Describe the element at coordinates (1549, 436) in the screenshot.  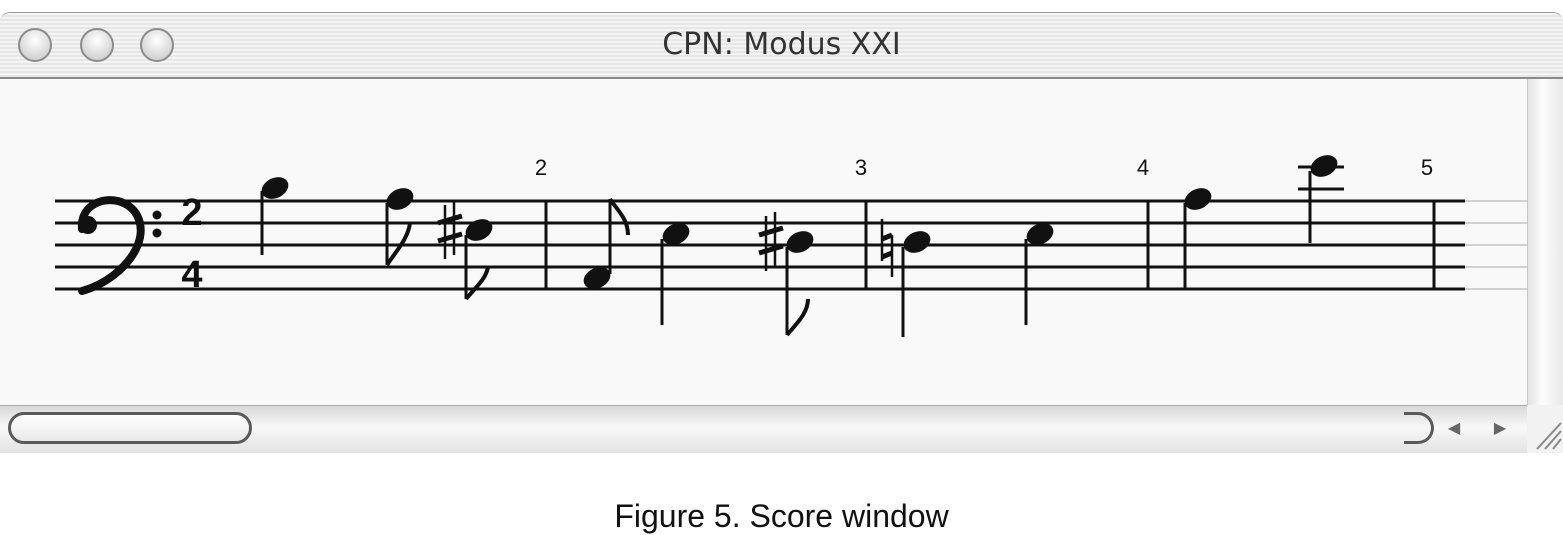
I see `resize-grip-icon` at that location.